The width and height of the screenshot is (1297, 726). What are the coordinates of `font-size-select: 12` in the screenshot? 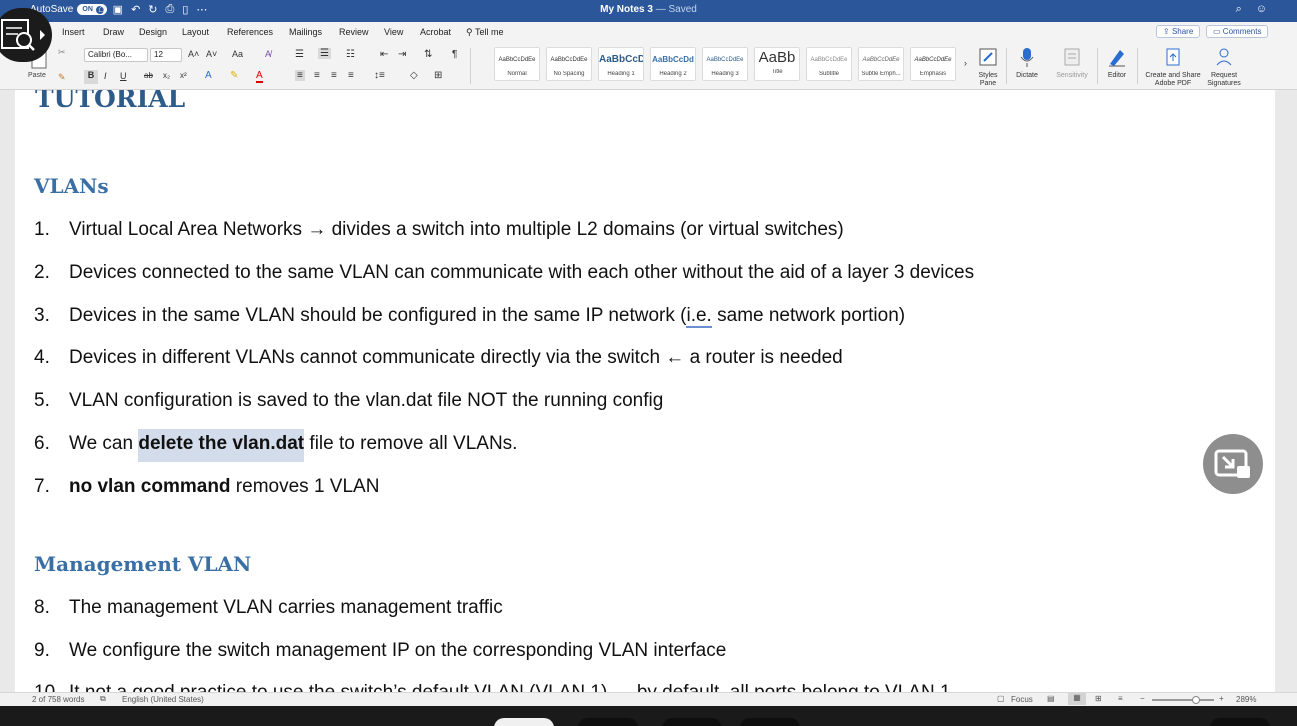 It's located at (166, 55).